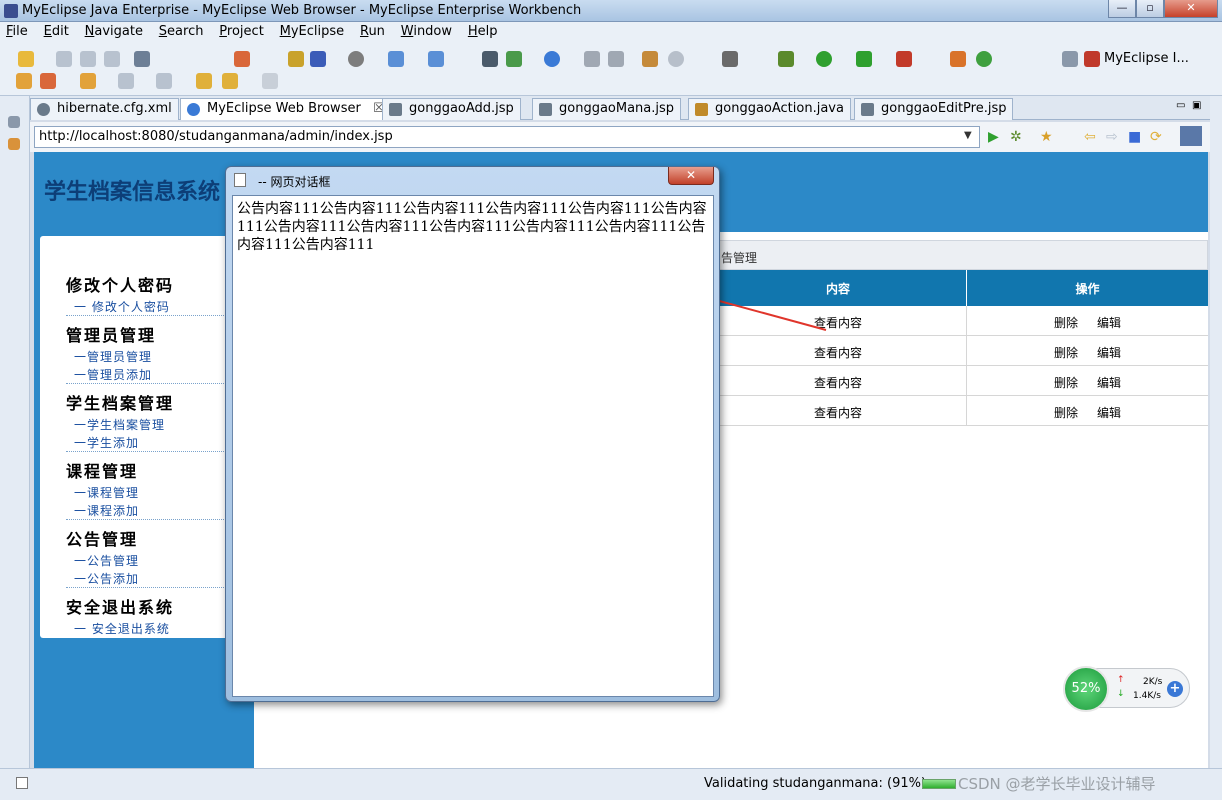  I want to click on sidebar-item-student-manage: 一学生档案管理, so click(119, 424).